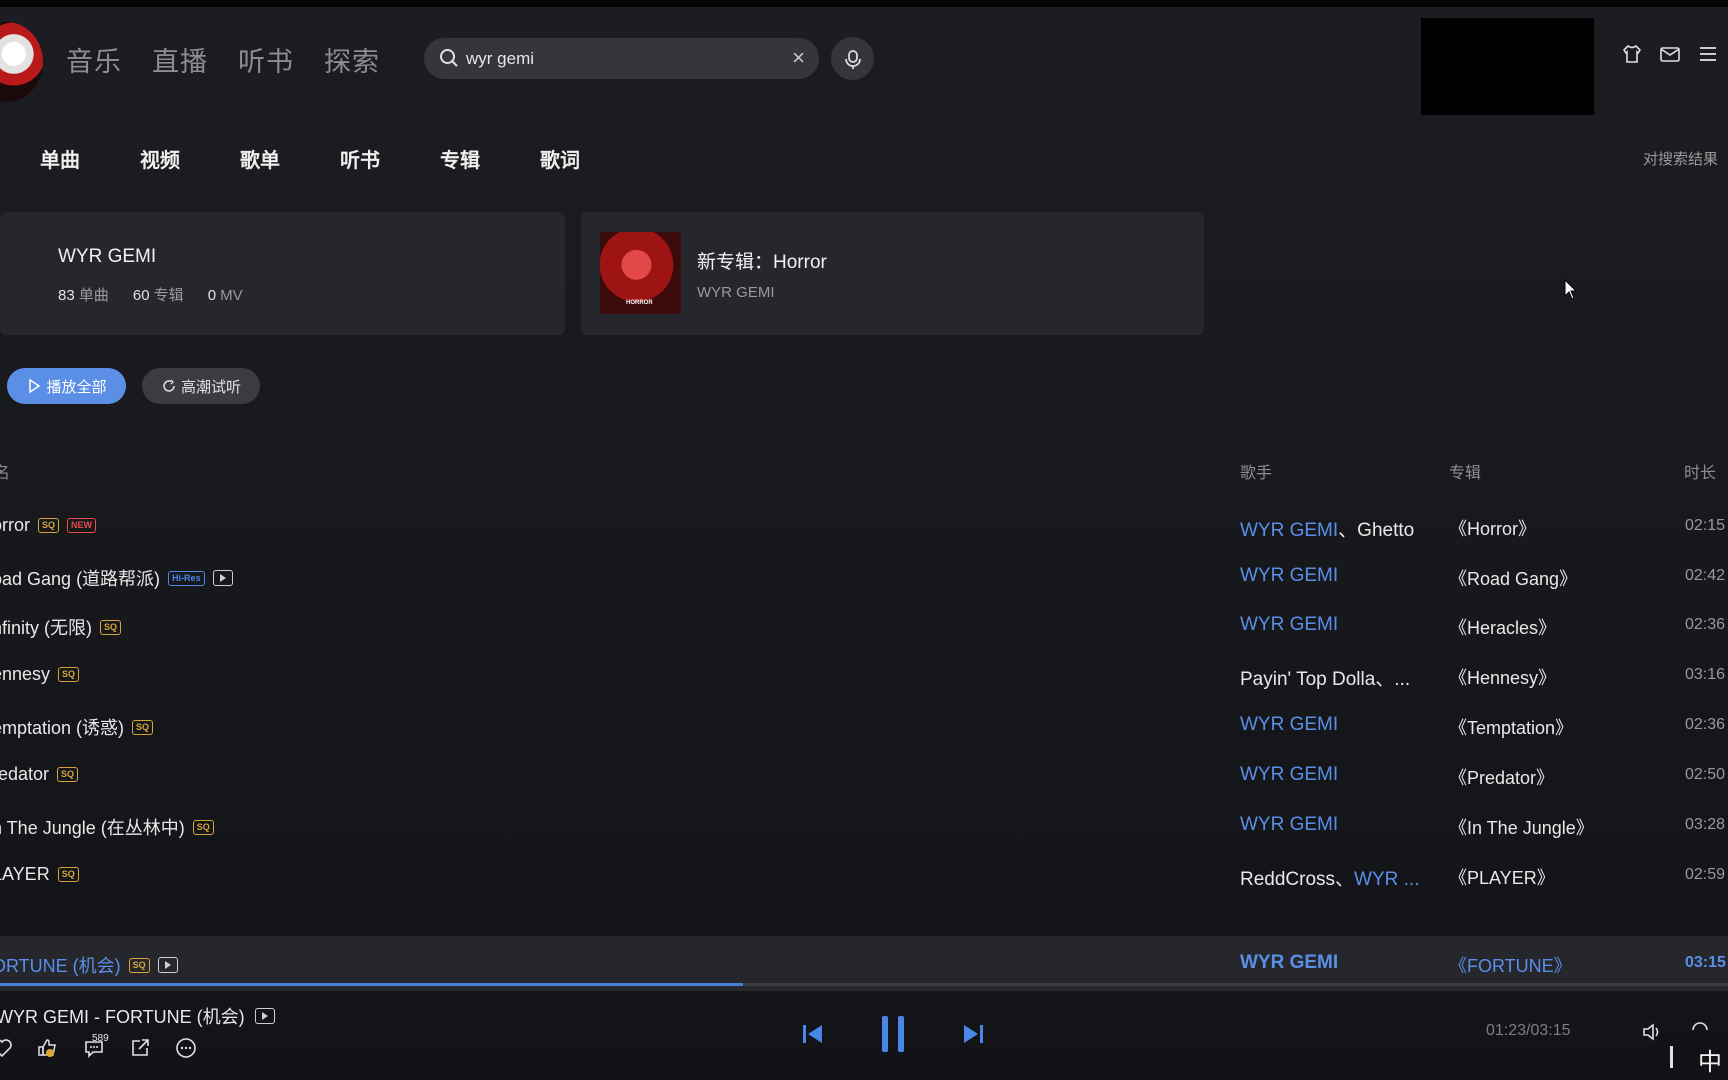 The image size is (1728, 1080). Describe the element at coordinates (201, 386) in the screenshot. I see `highlight-preview-button: 高潮试听` at that location.